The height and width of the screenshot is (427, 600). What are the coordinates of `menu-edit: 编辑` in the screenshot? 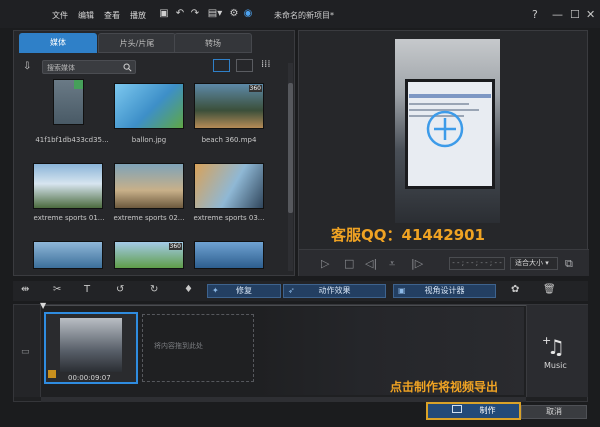 It's located at (86, 15).